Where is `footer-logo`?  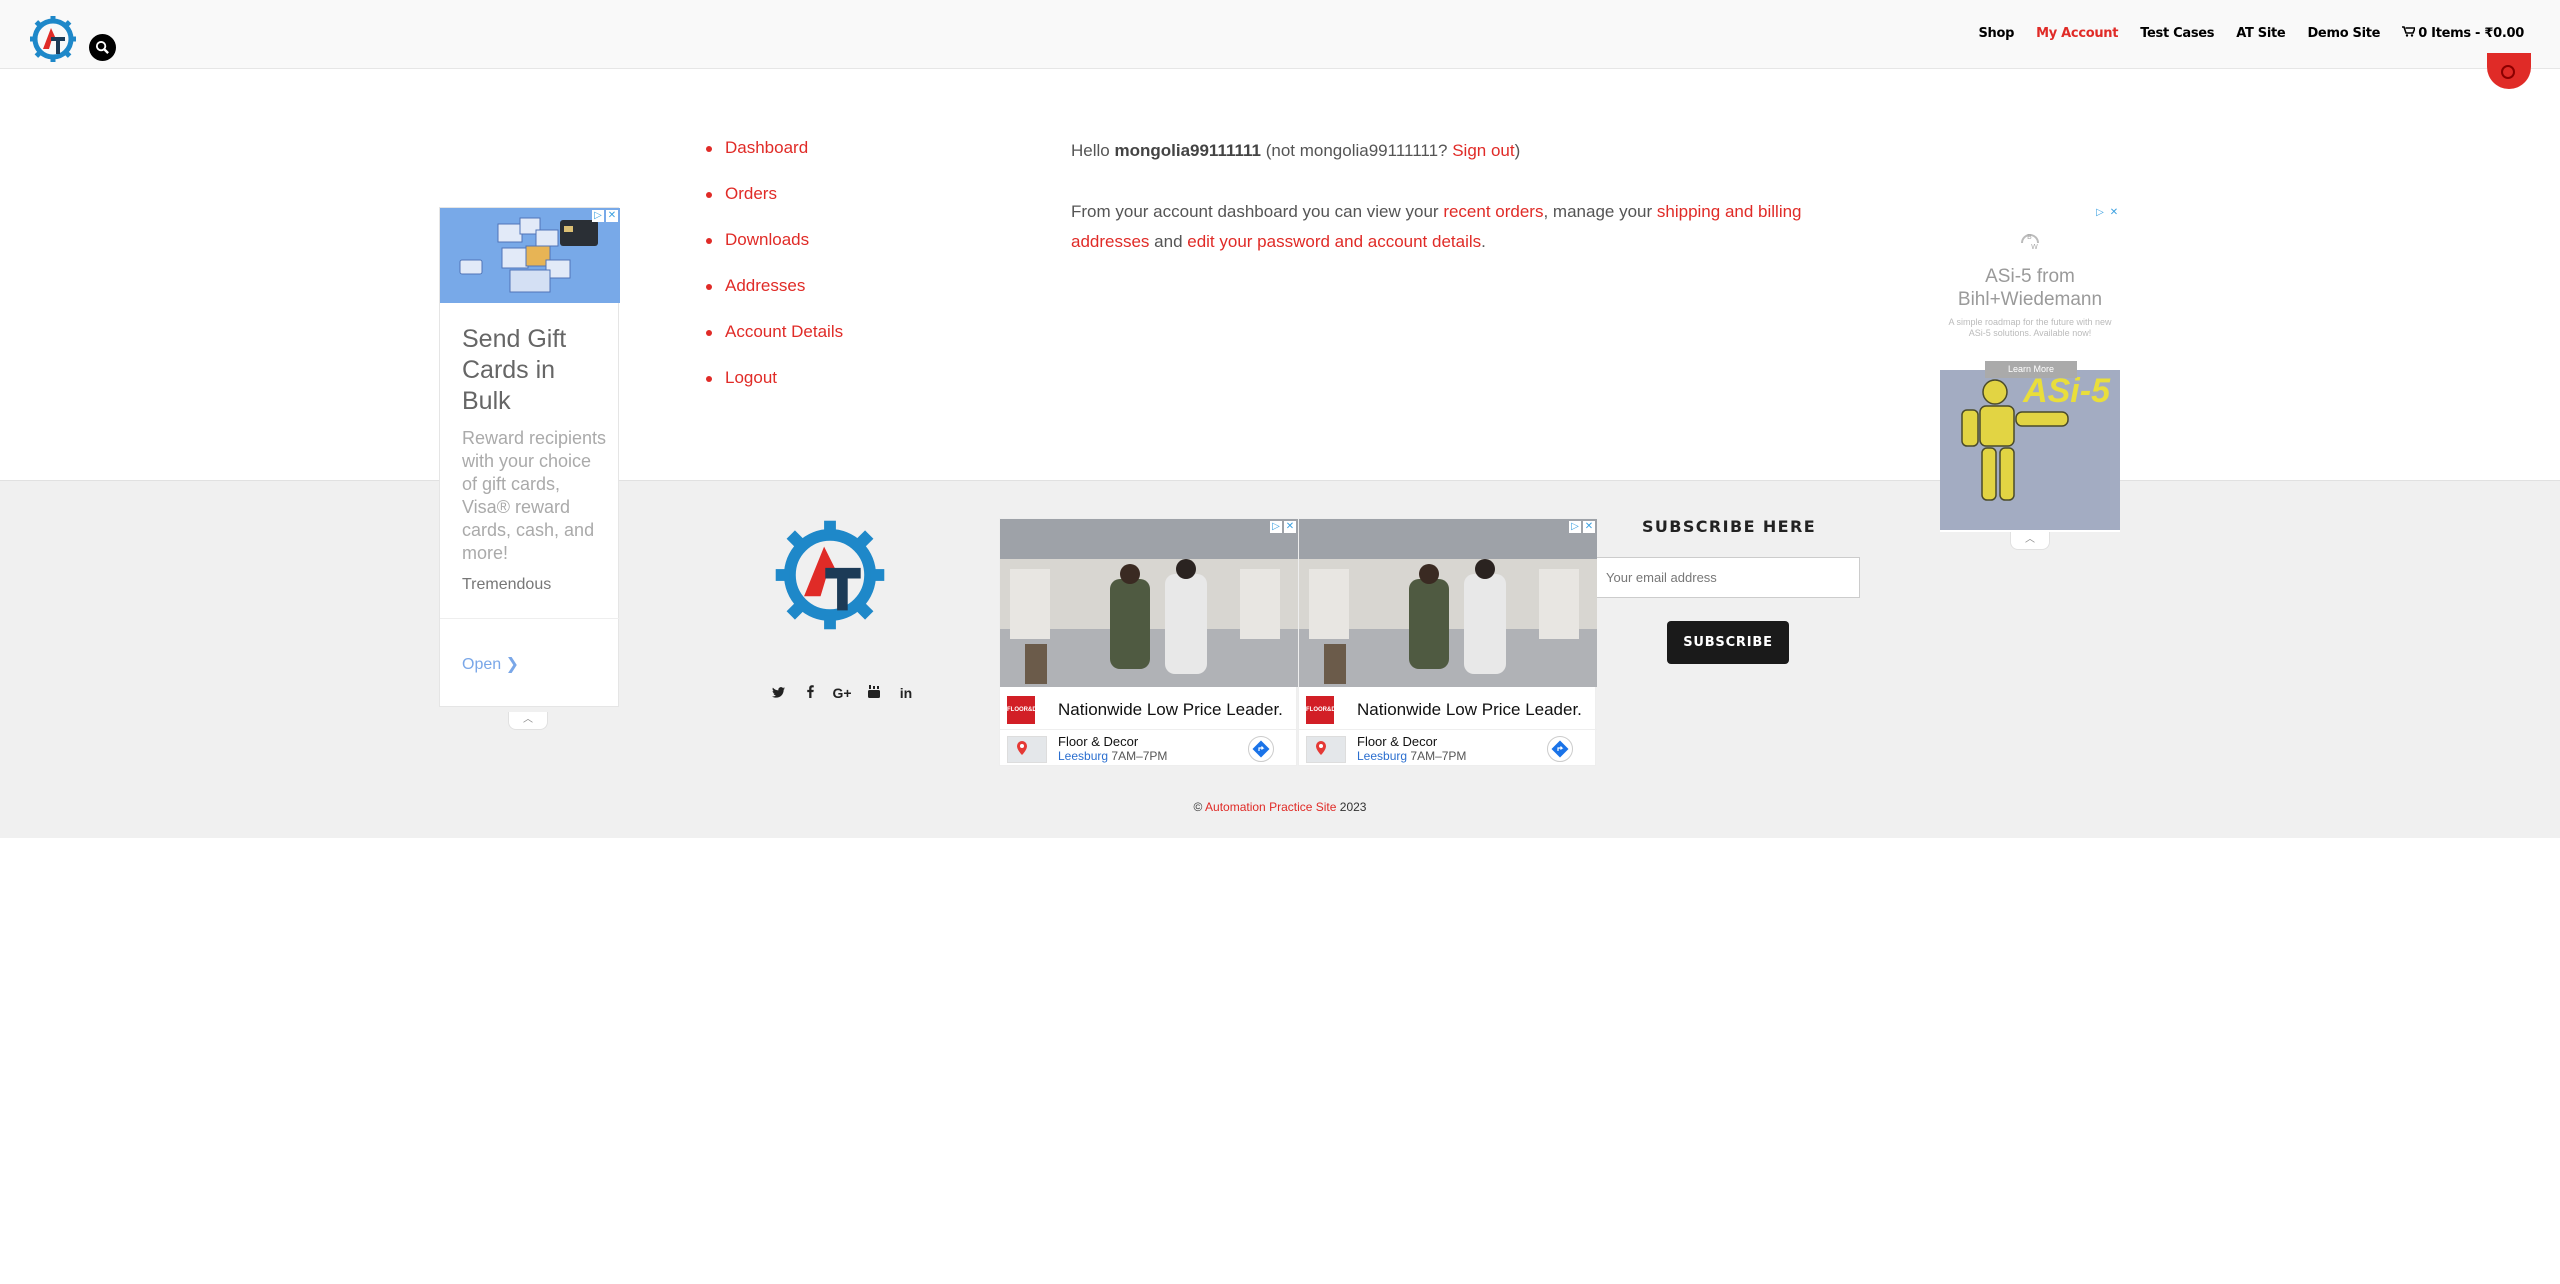 footer-logo is located at coordinates (830, 575).